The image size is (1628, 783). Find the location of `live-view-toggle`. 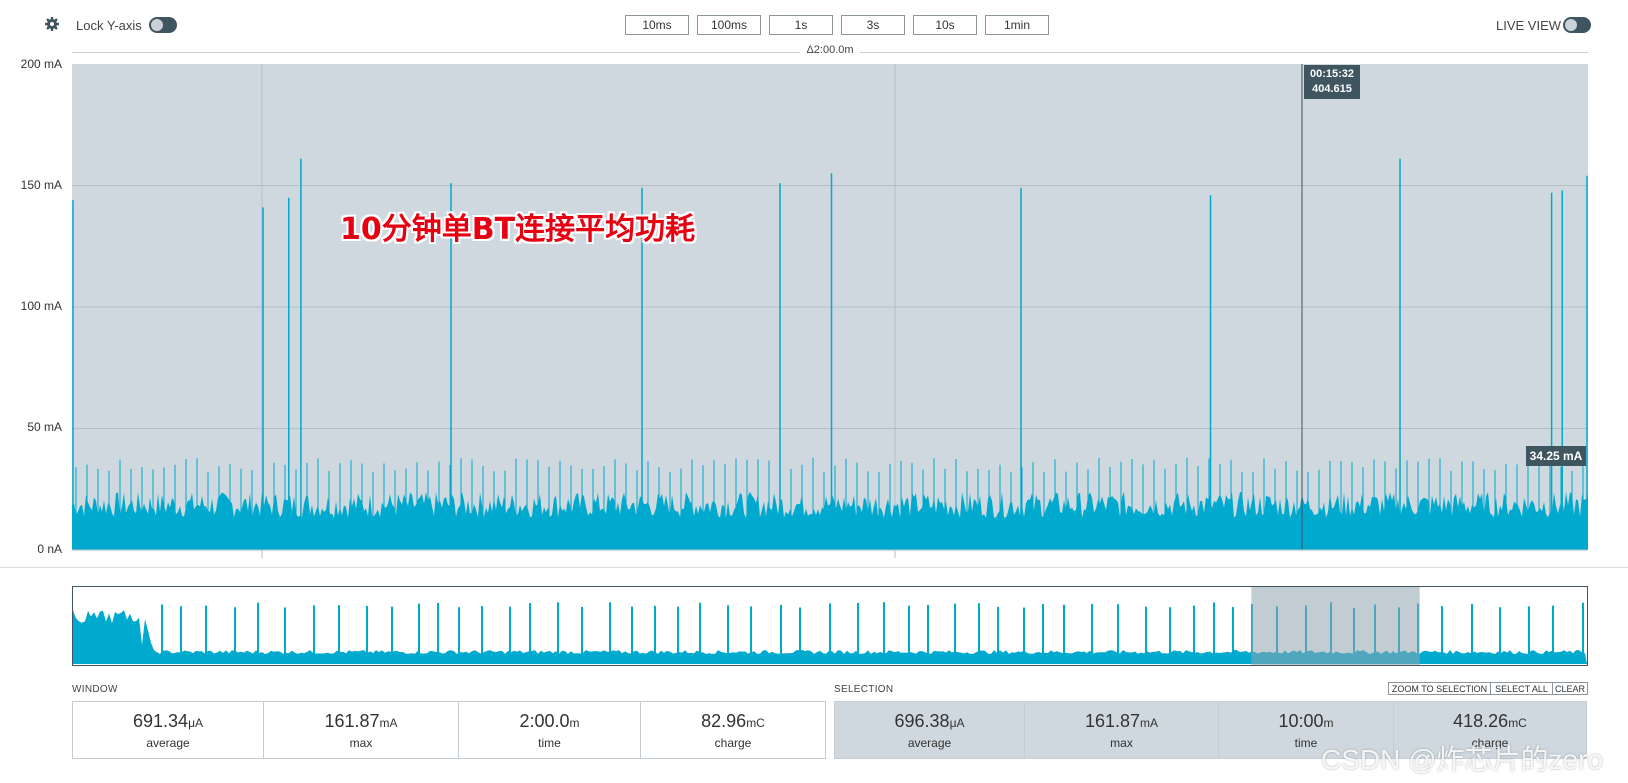

live-view-toggle is located at coordinates (1577, 25).